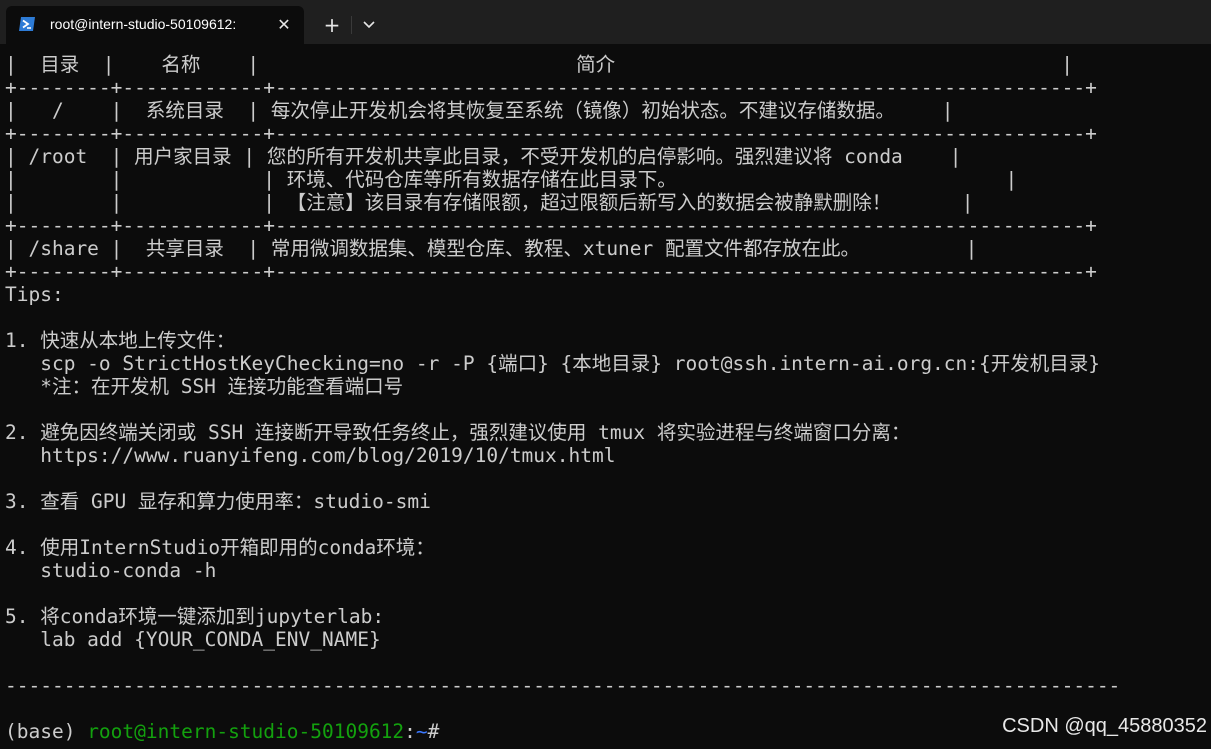  Describe the element at coordinates (369, 25) in the screenshot. I see `chevron-down-icon` at that location.